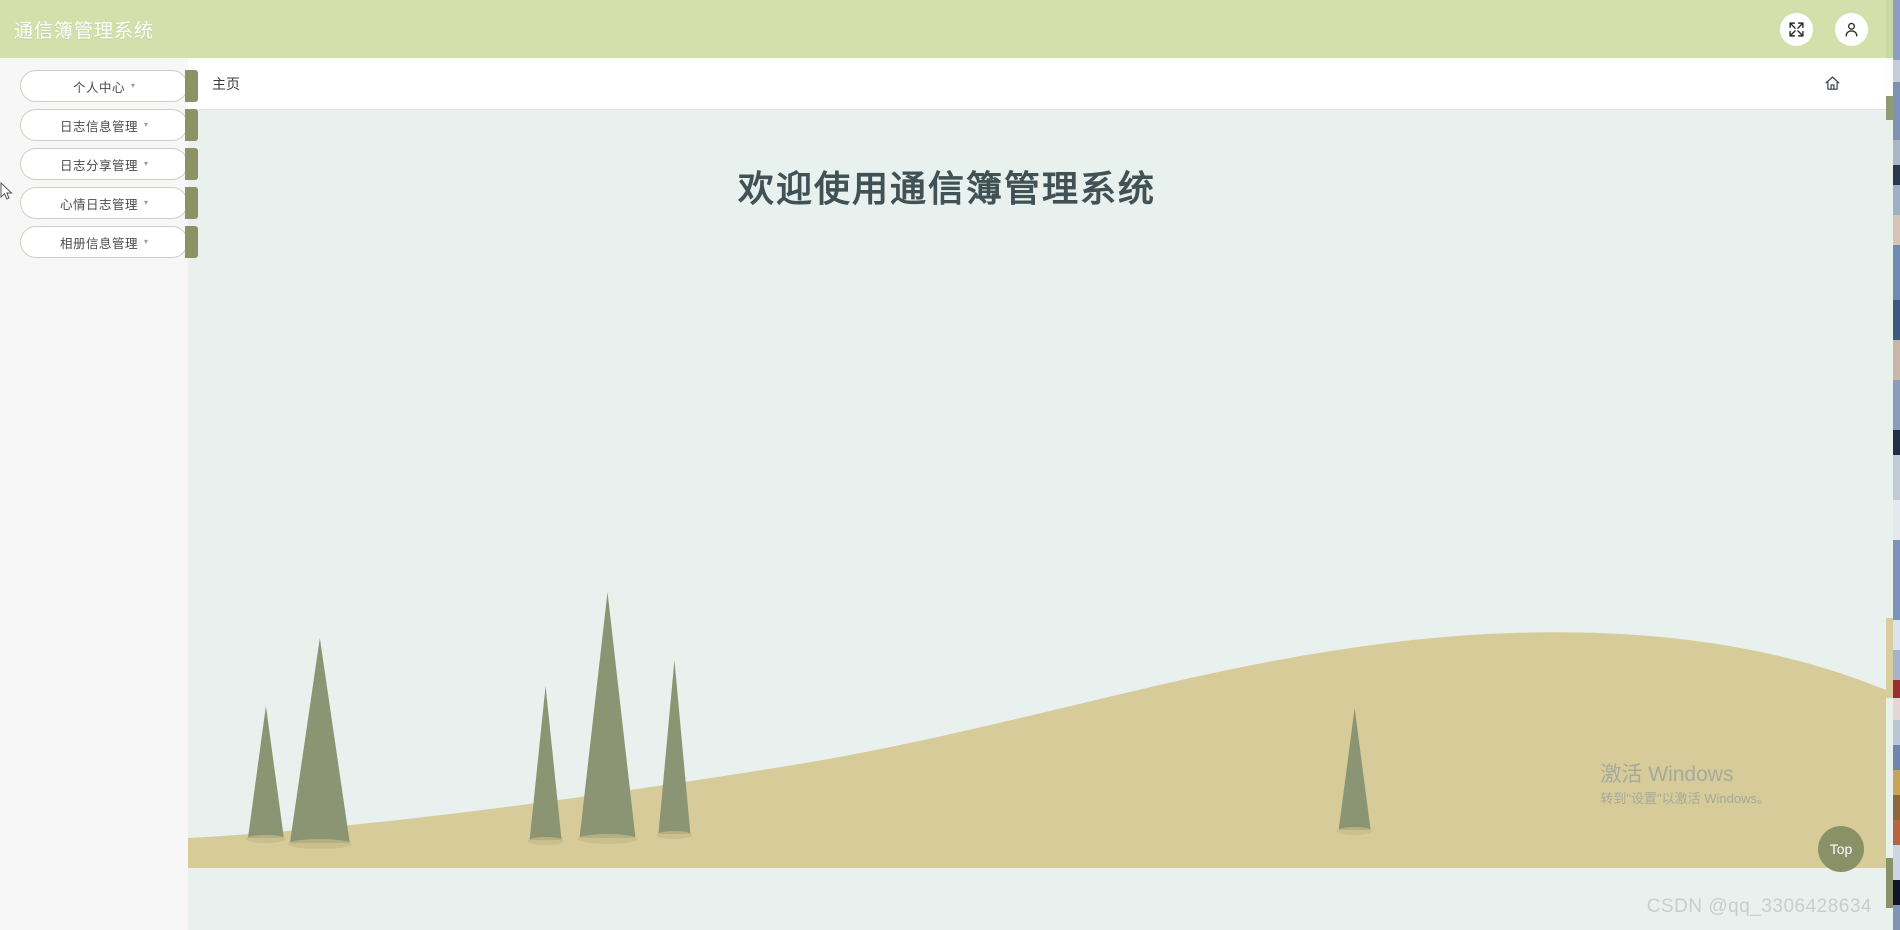 This screenshot has width=1900, height=930. Describe the element at coordinates (946, 188) in the screenshot. I see `page-title: 欢迎使用通信簿管理系统` at that location.